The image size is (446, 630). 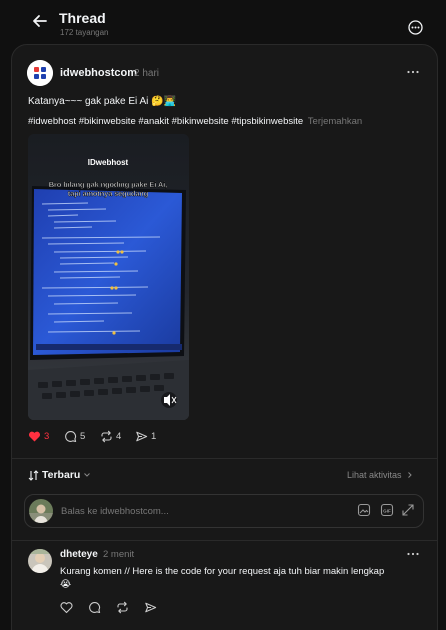 I want to click on view-activity-link: Lihat aktivitas, so click(x=380, y=475).